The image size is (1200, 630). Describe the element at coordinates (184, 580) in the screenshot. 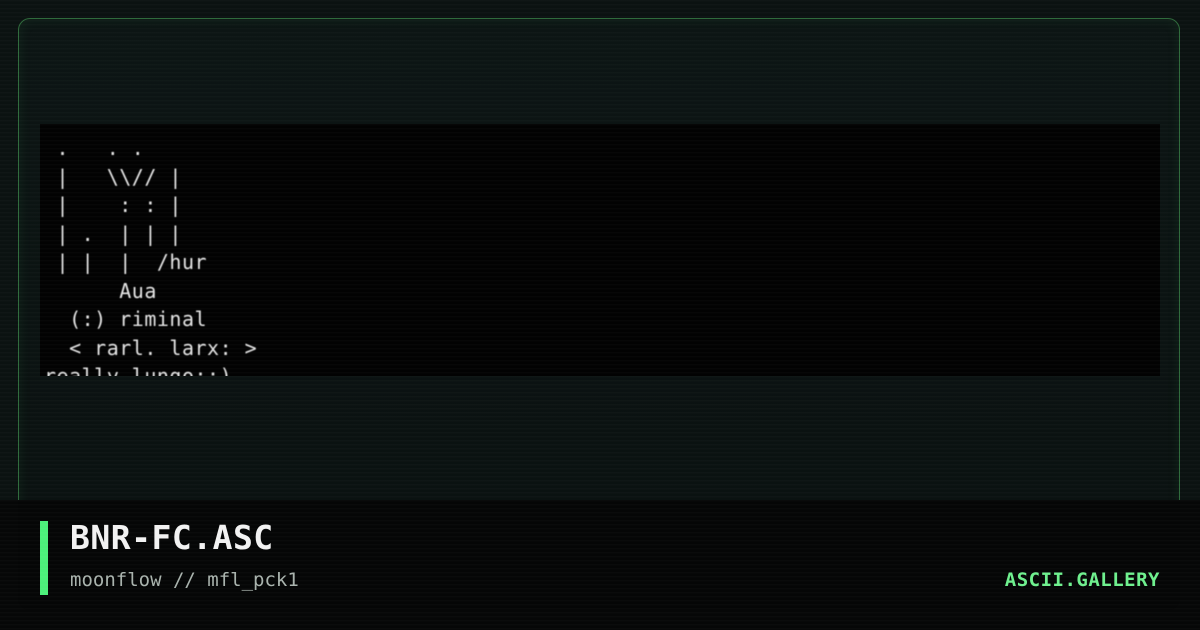

I see `author-subtitle: moonflow // mfl_pck1` at that location.